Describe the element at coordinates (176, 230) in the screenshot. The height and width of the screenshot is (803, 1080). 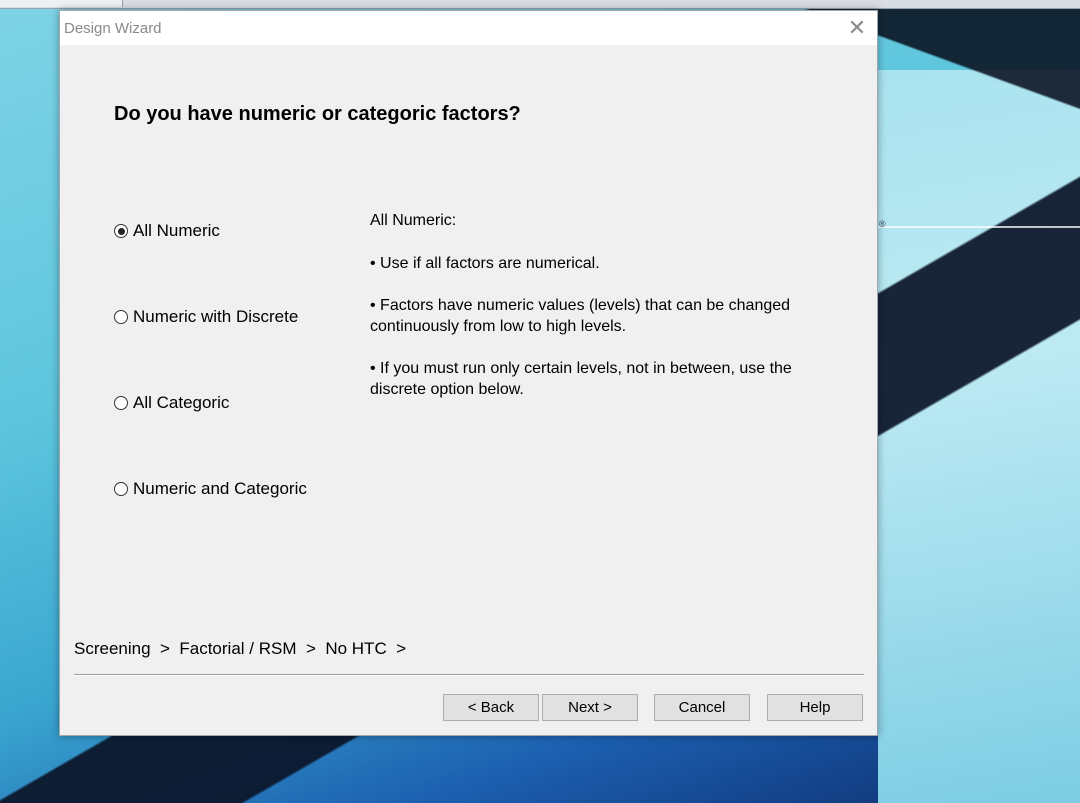
I see `radio-label: All Numeric` at that location.